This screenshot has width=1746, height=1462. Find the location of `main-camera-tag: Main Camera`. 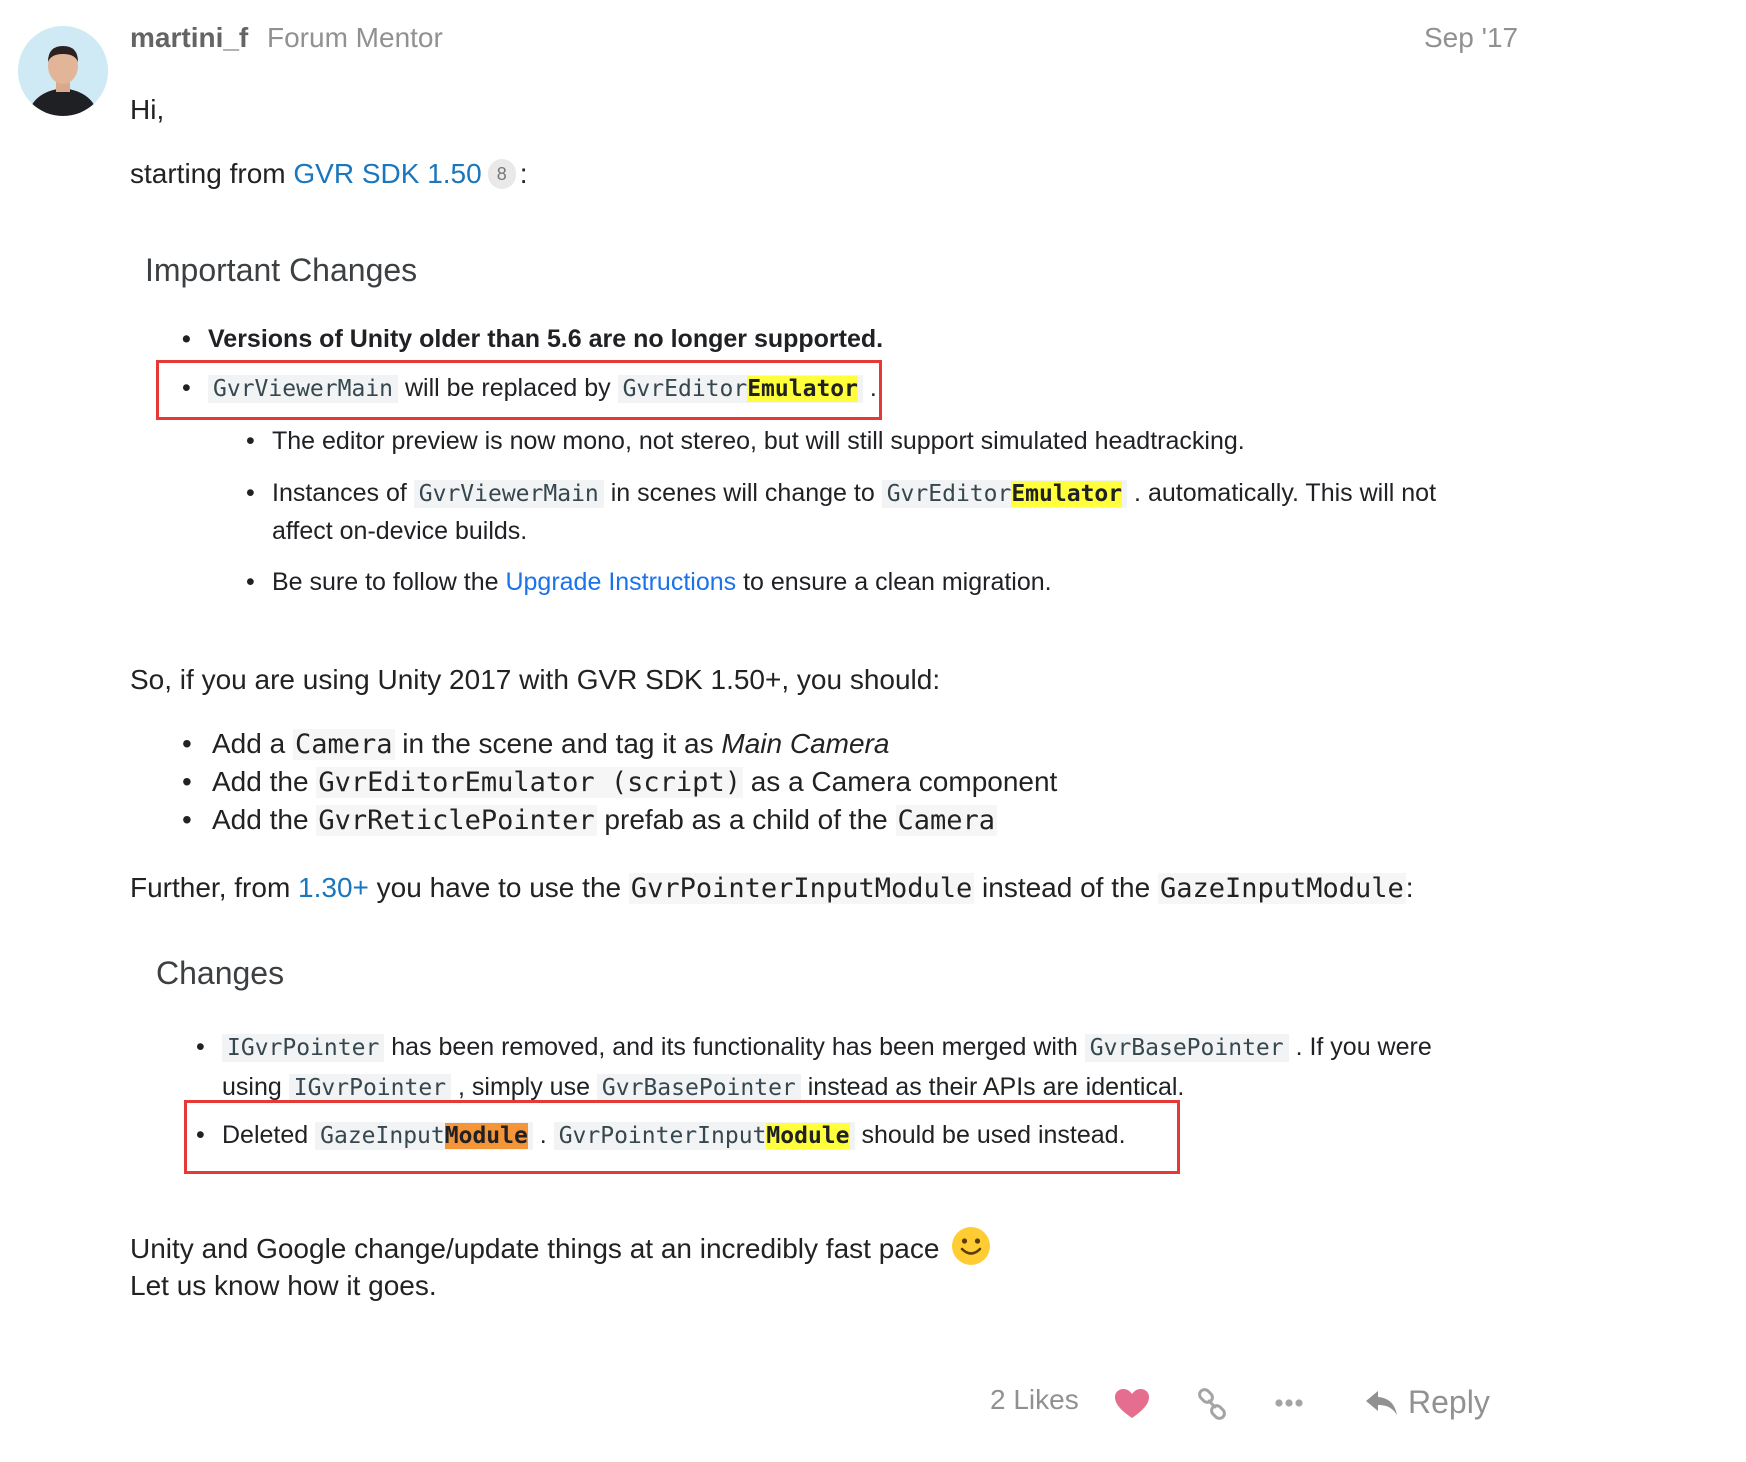

main-camera-tag: Main Camera is located at coordinates (805, 743).